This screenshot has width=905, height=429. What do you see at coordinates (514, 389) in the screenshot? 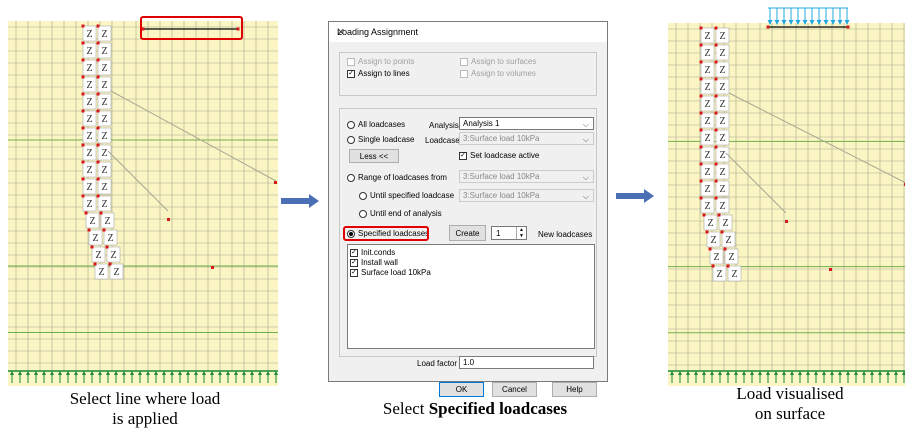
I see `cancel-button: Cancel` at bounding box center [514, 389].